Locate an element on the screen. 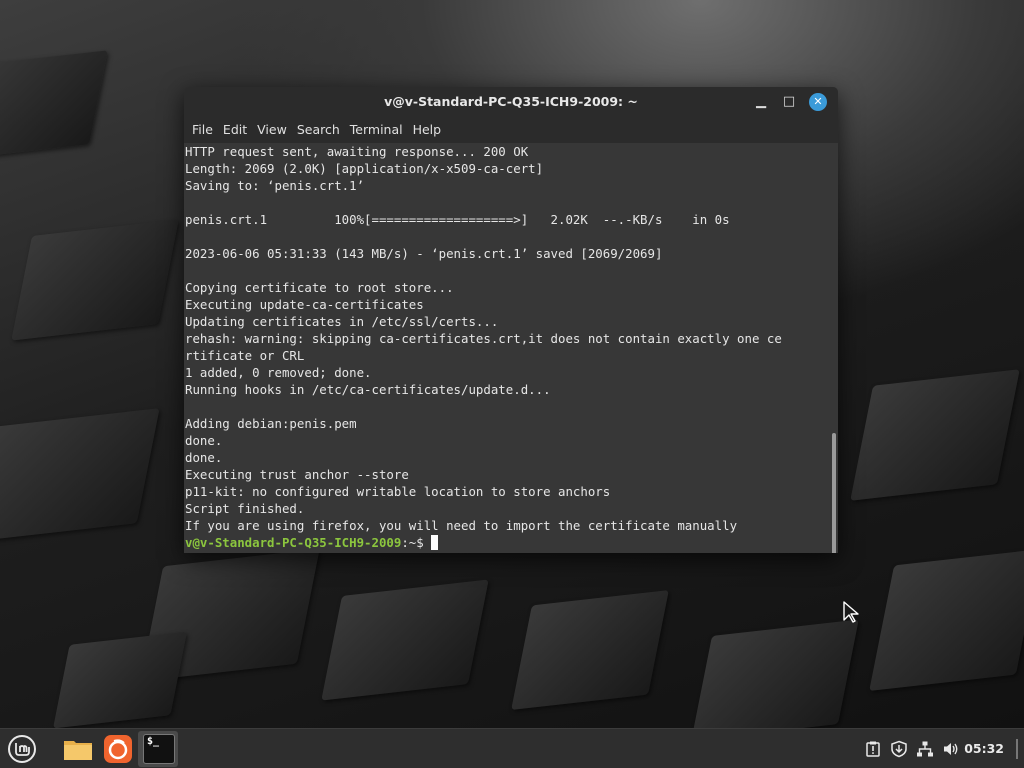 The height and width of the screenshot is (768, 1024). prompt-path: :~$ is located at coordinates (416, 542).